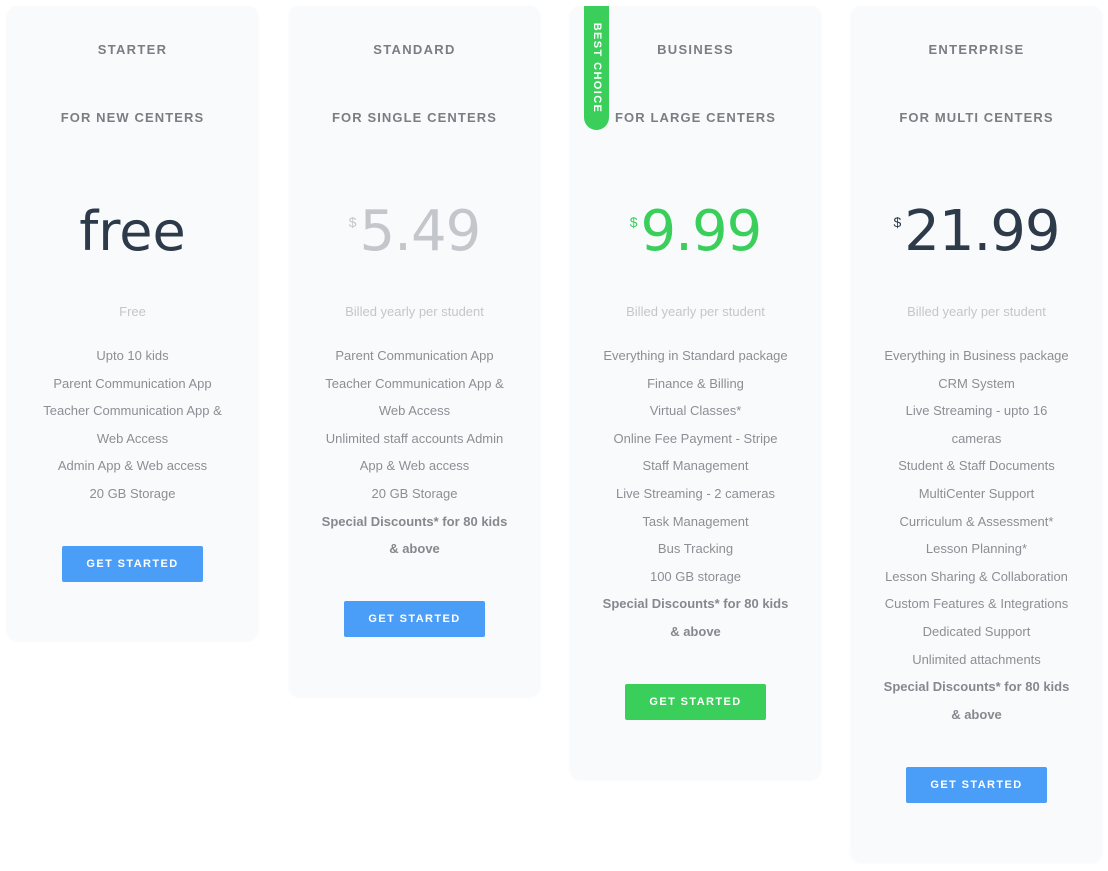  What do you see at coordinates (132, 231) in the screenshot?
I see `price-amount: free` at bounding box center [132, 231].